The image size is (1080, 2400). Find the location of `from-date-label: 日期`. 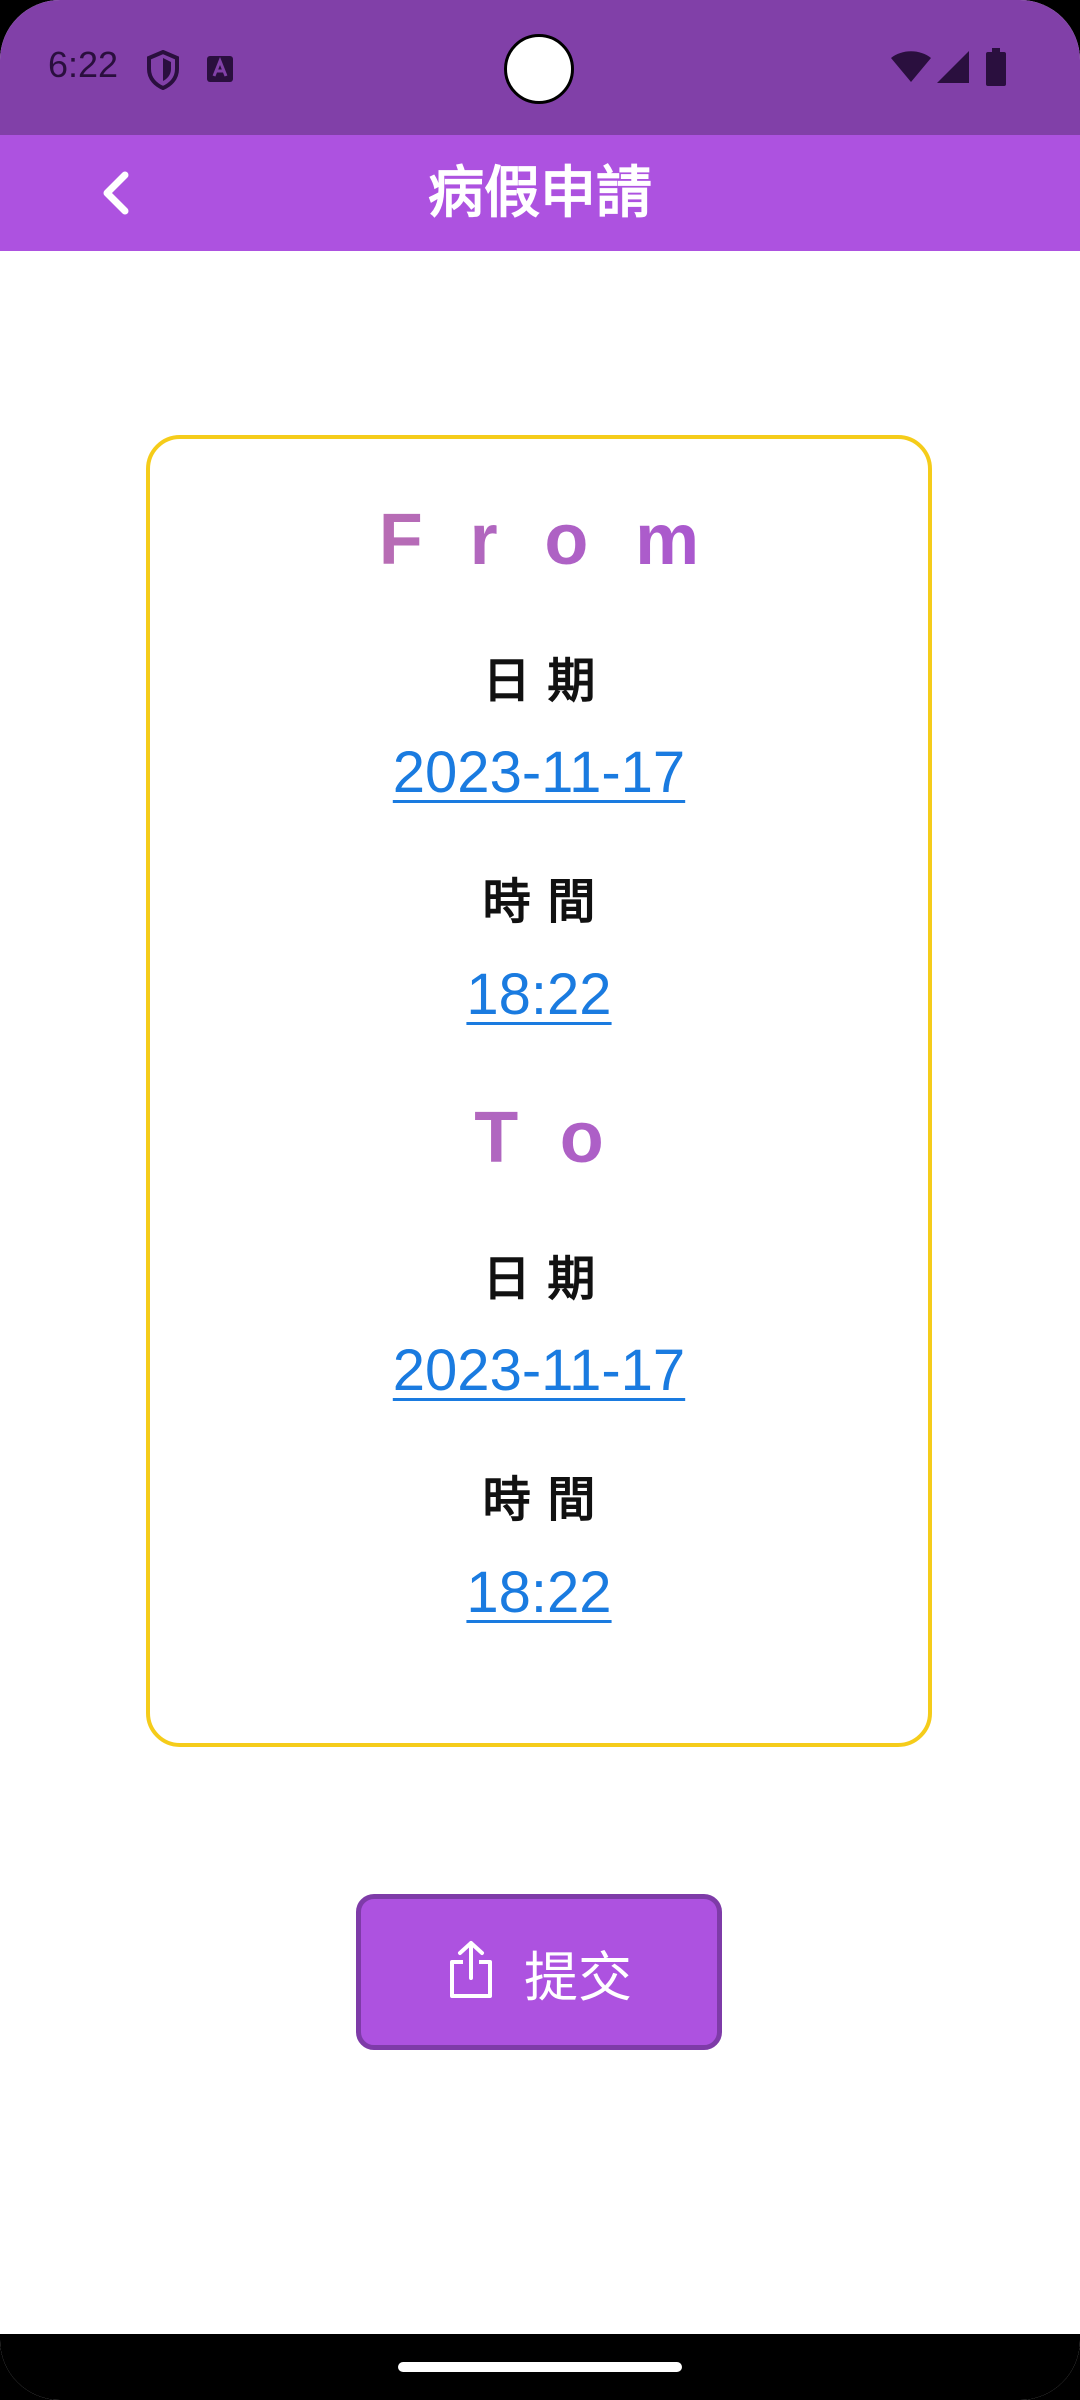

from-date-label: 日期 is located at coordinates (547, 681).